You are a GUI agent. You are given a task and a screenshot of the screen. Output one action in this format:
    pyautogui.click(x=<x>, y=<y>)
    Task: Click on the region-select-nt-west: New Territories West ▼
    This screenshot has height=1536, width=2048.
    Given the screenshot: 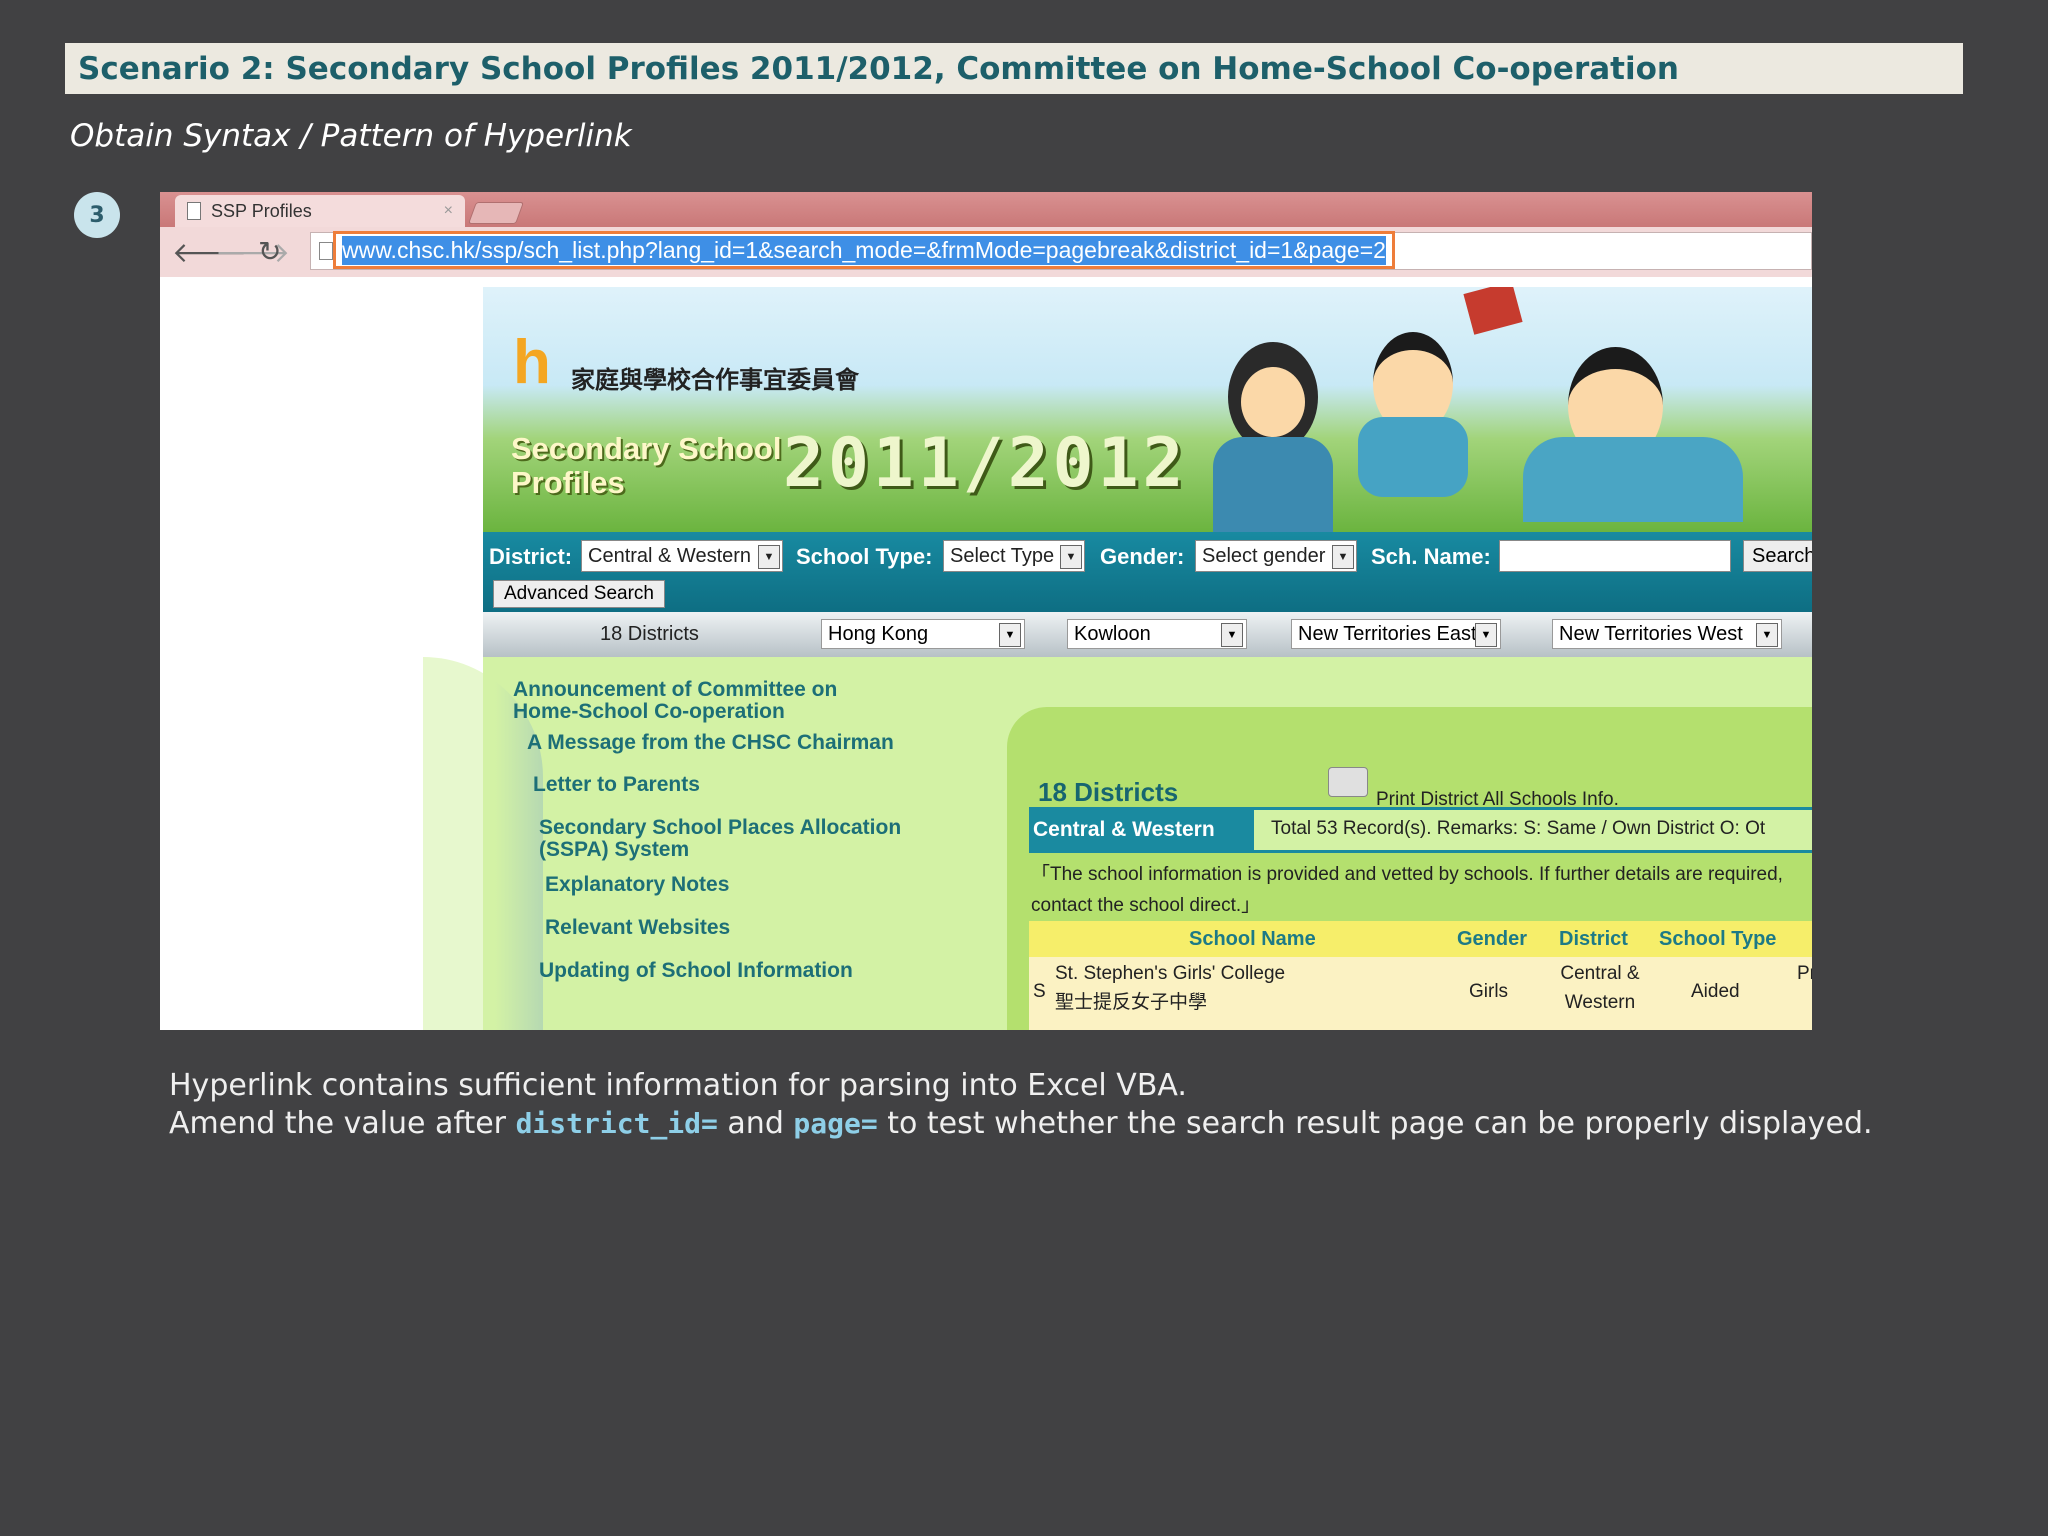 What is the action you would take?
    pyautogui.click(x=1667, y=634)
    